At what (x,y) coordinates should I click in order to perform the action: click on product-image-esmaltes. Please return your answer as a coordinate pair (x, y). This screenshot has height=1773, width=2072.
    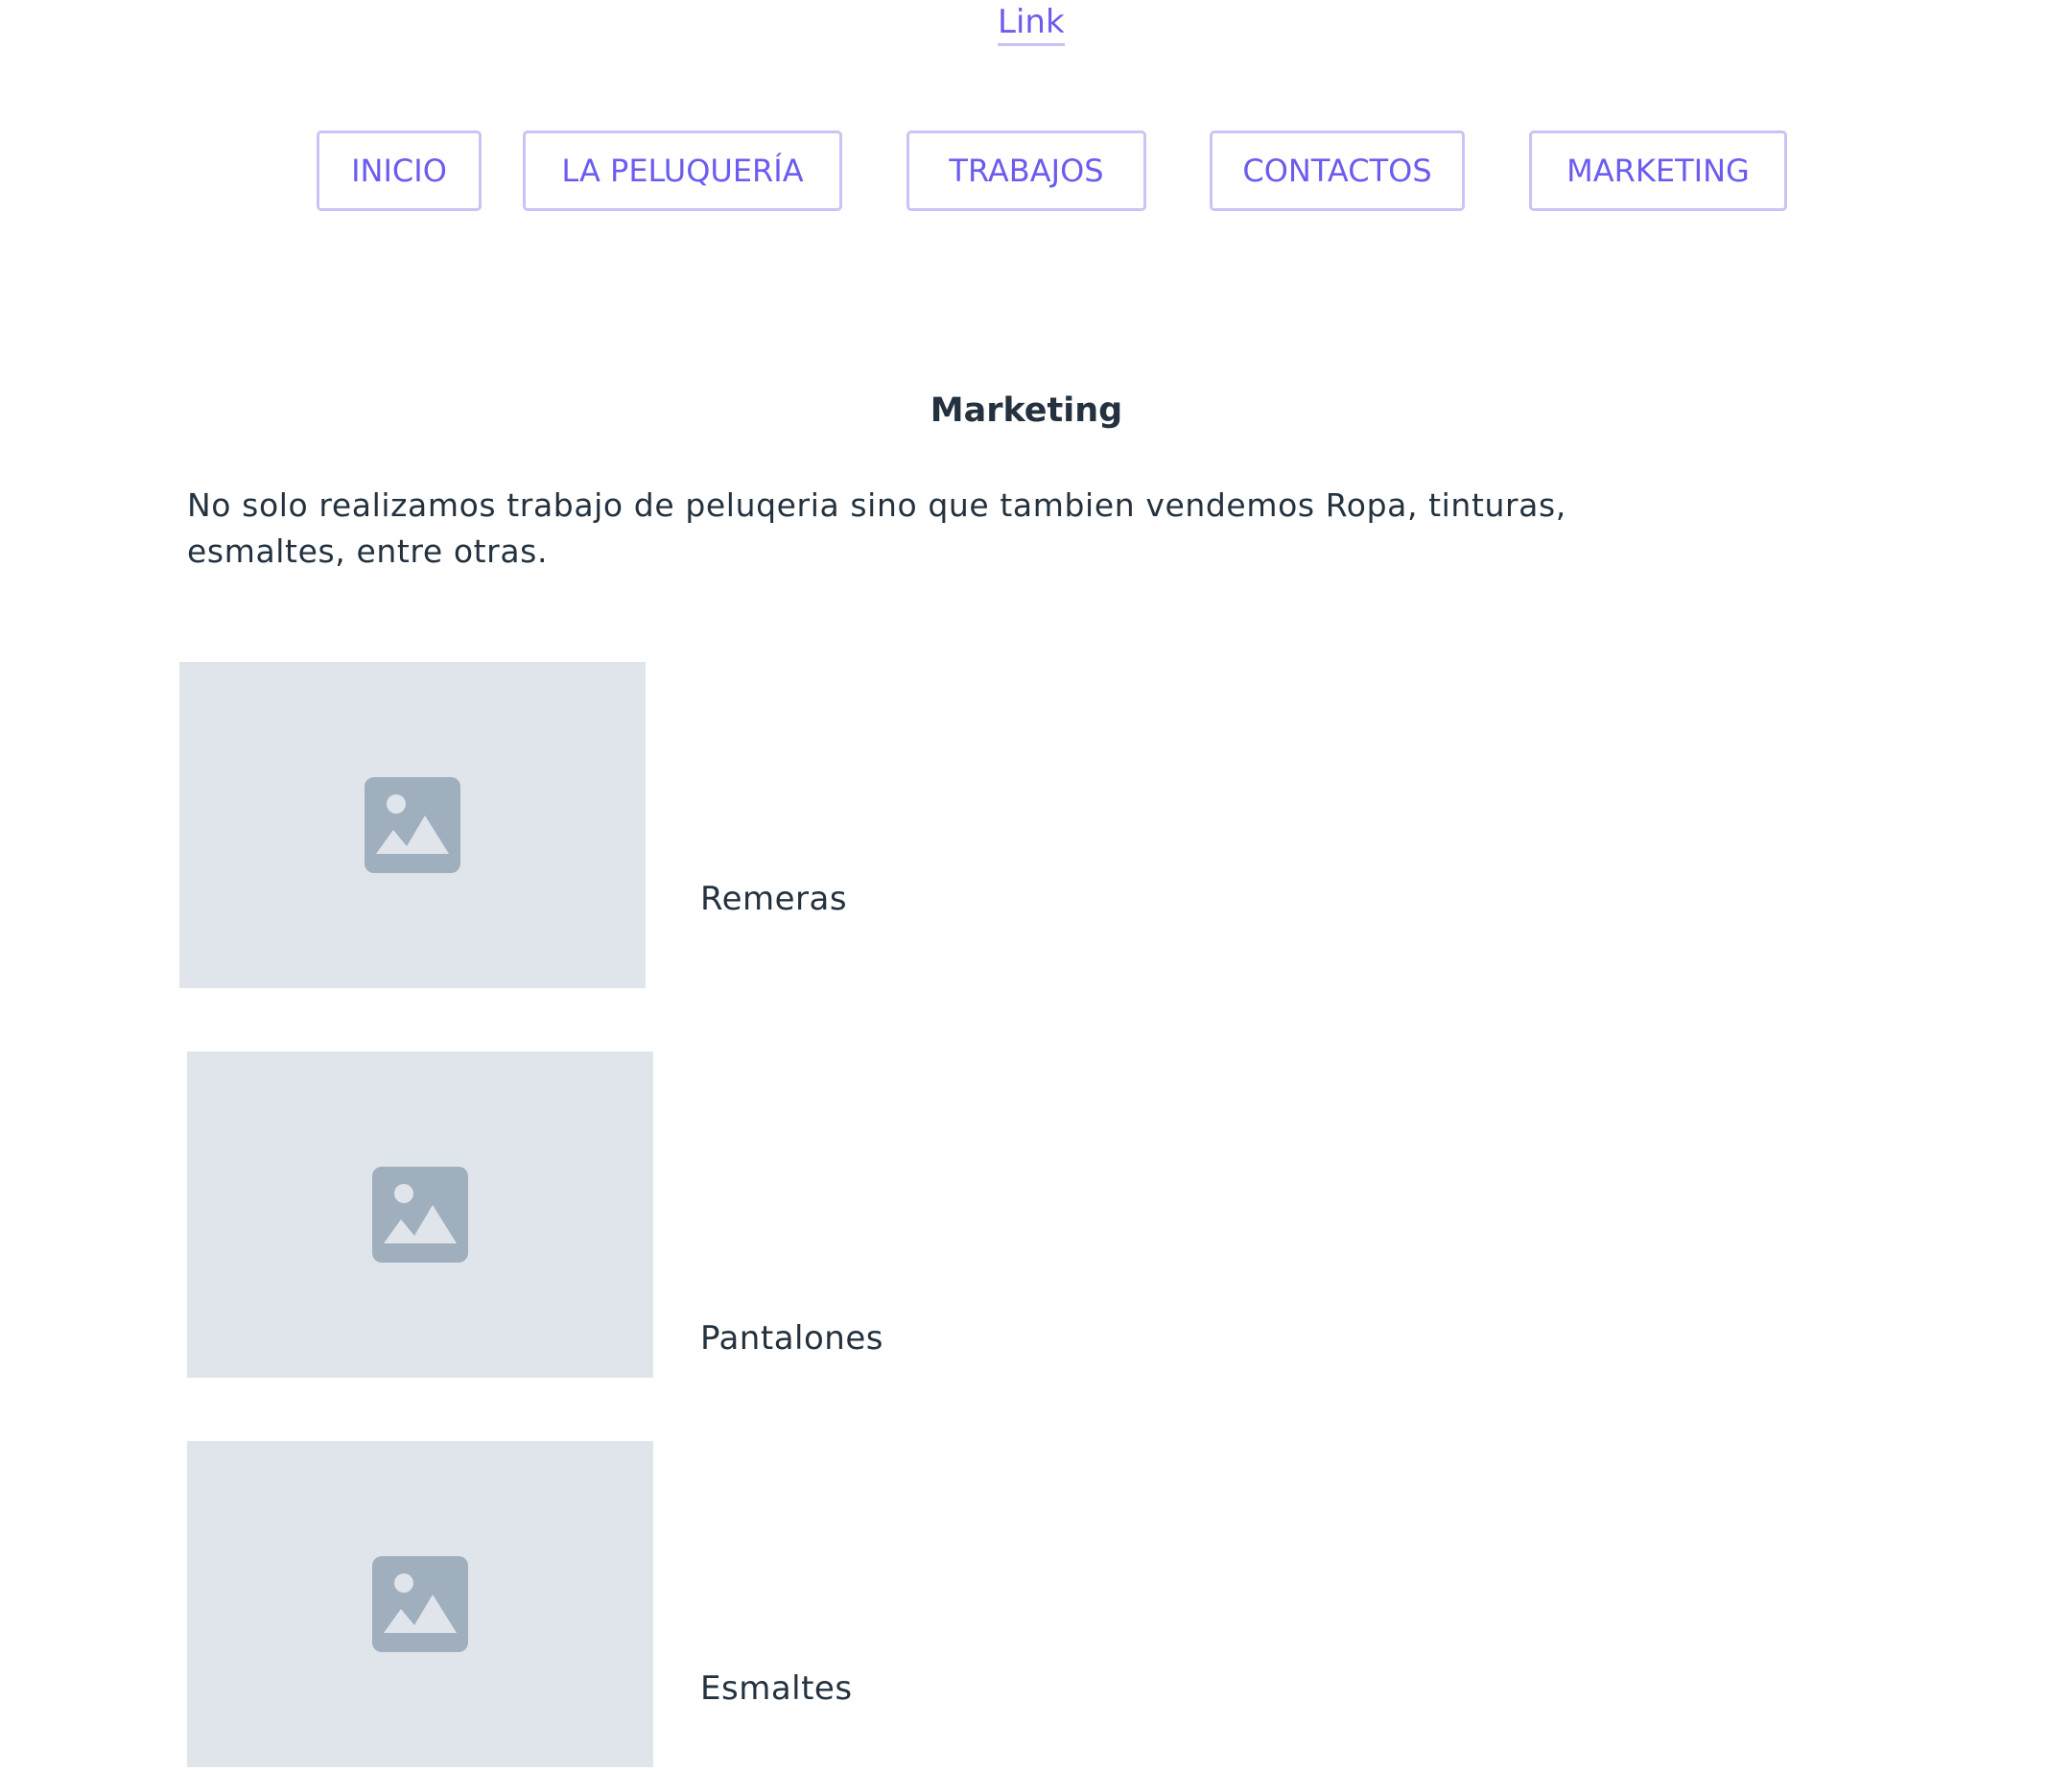
    Looking at the image, I should click on (420, 1604).